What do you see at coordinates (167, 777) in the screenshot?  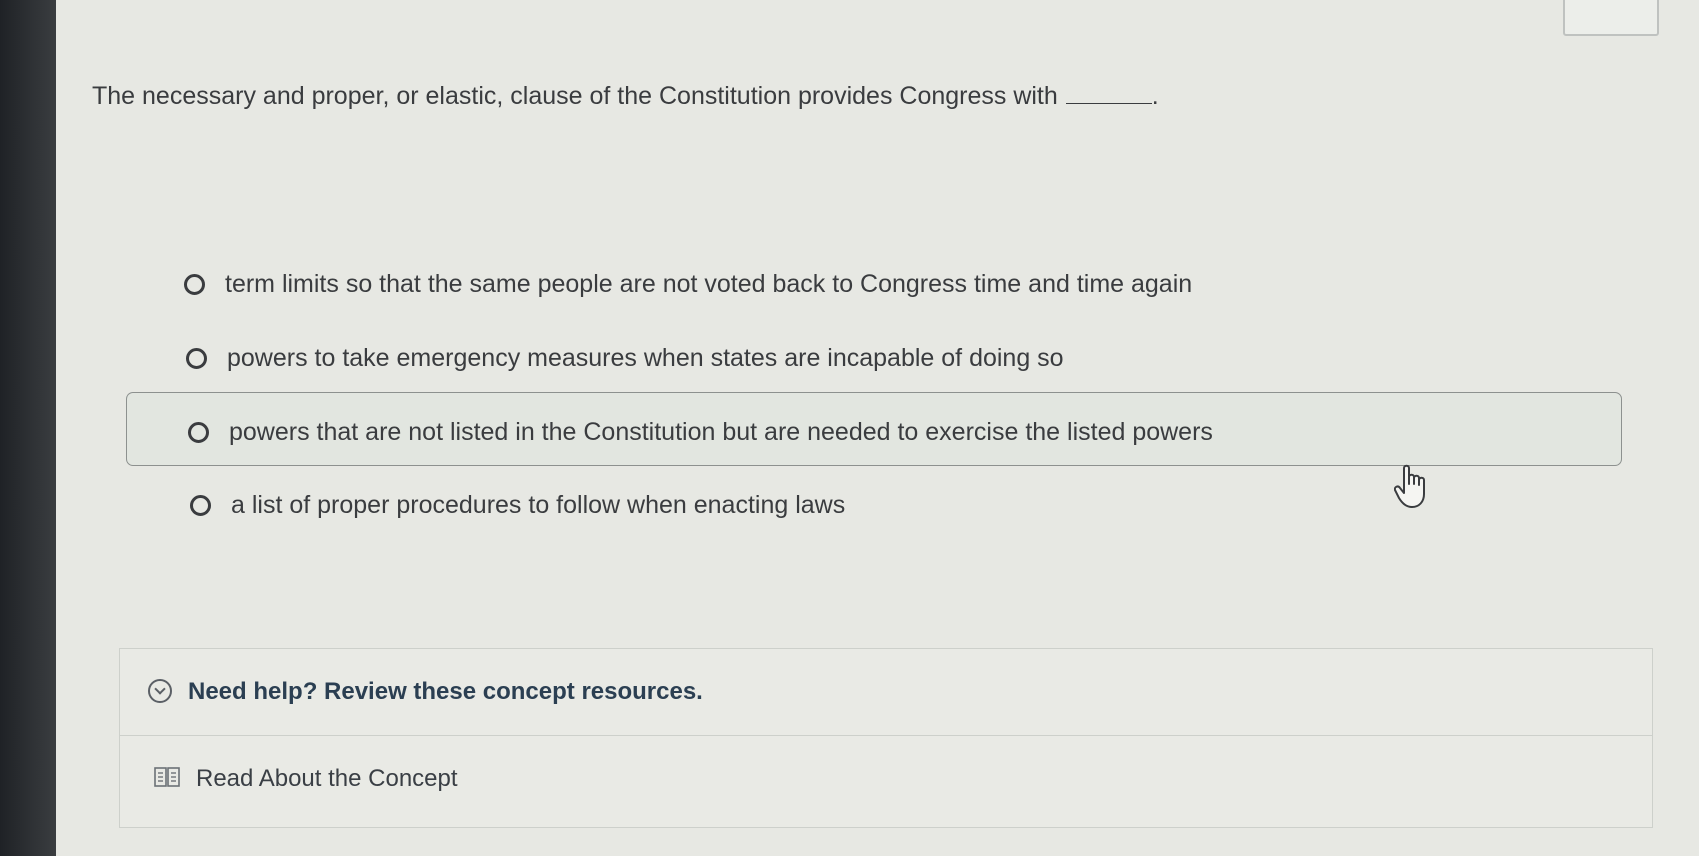 I see `book-icon` at bounding box center [167, 777].